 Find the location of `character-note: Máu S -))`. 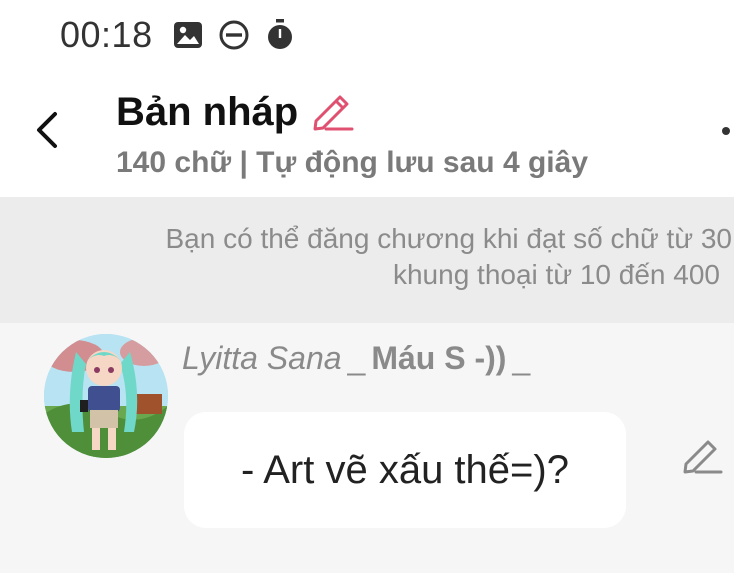

character-note: Máu S -)) is located at coordinates (439, 358).